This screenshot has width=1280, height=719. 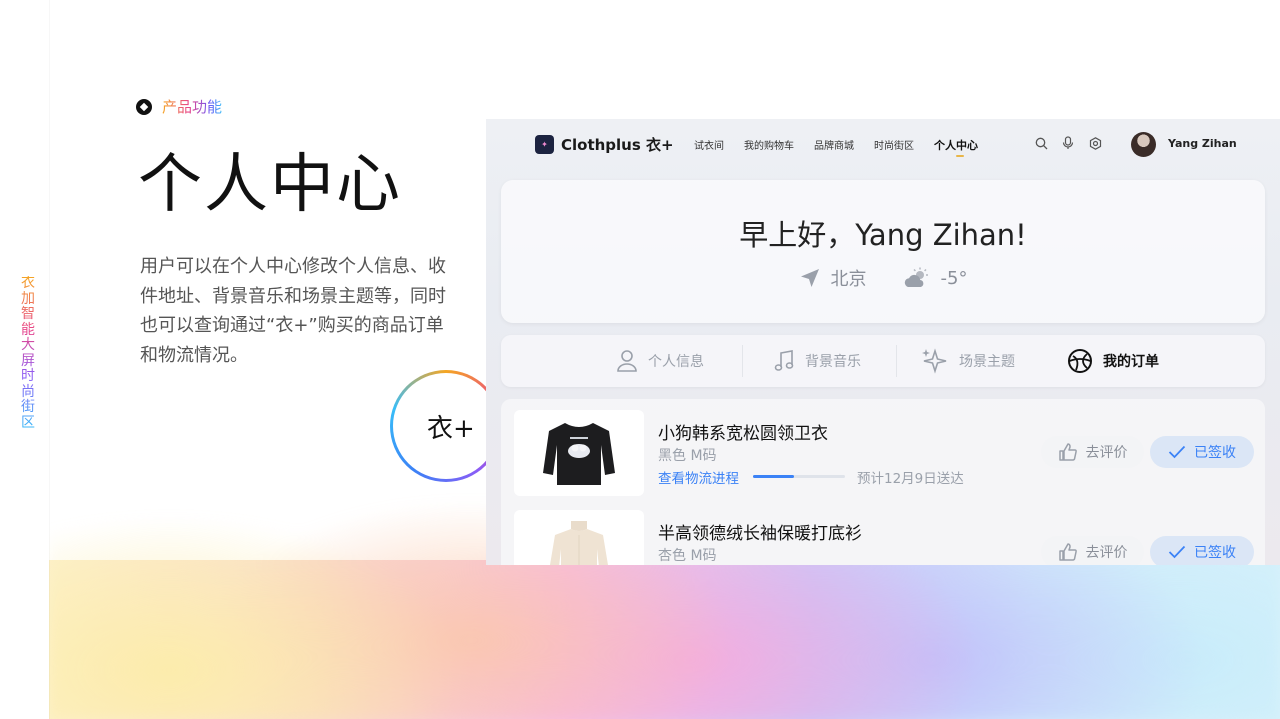 What do you see at coordinates (784, 360) in the screenshot?
I see `music-icon` at bounding box center [784, 360].